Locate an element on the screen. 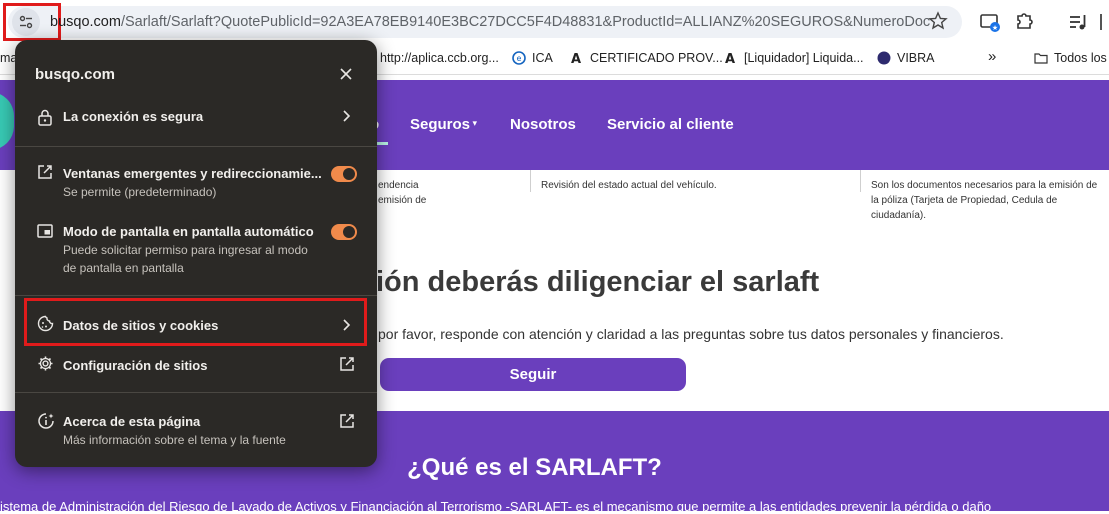 This screenshot has width=1109, height=514. ica-logo-icon: e is located at coordinates (519, 58).